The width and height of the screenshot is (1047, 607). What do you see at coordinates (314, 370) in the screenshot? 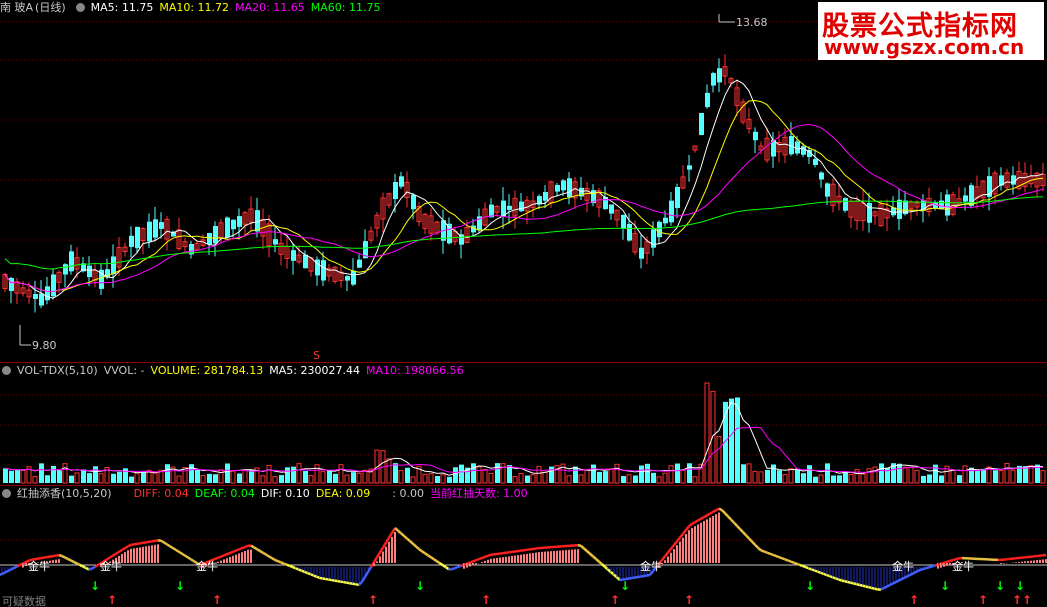
I see `vol-ma5-label: MA5: 230027.44` at bounding box center [314, 370].